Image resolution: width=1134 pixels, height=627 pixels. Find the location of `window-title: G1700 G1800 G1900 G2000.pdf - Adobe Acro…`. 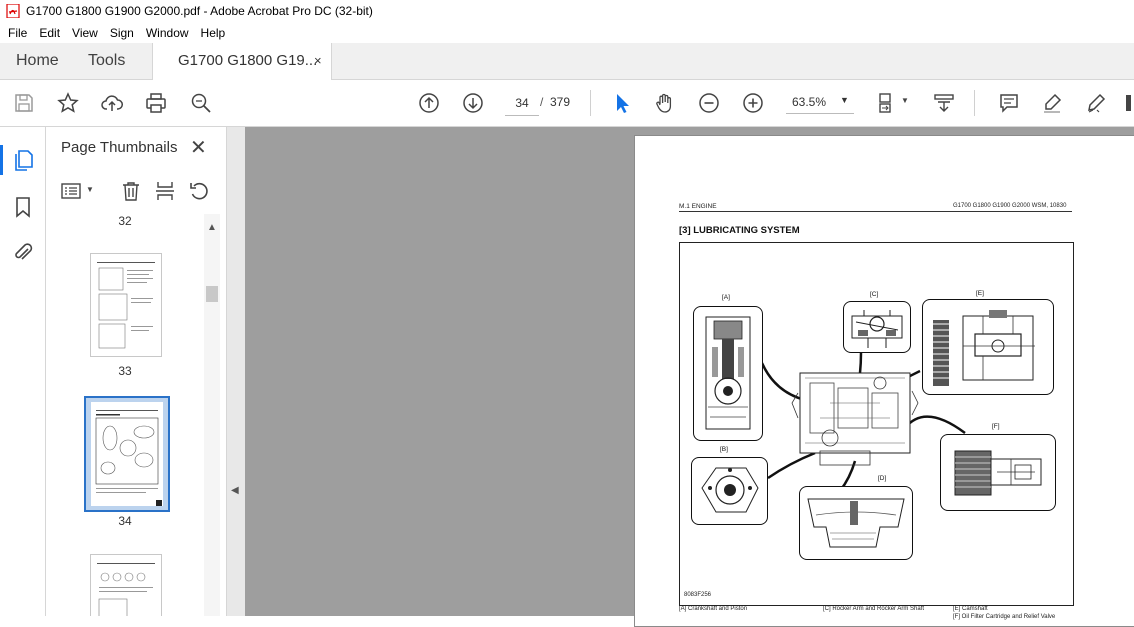

window-title: G1700 G1800 G1900 G2000.pdf - Adobe Acro… is located at coordinates (199, 11).